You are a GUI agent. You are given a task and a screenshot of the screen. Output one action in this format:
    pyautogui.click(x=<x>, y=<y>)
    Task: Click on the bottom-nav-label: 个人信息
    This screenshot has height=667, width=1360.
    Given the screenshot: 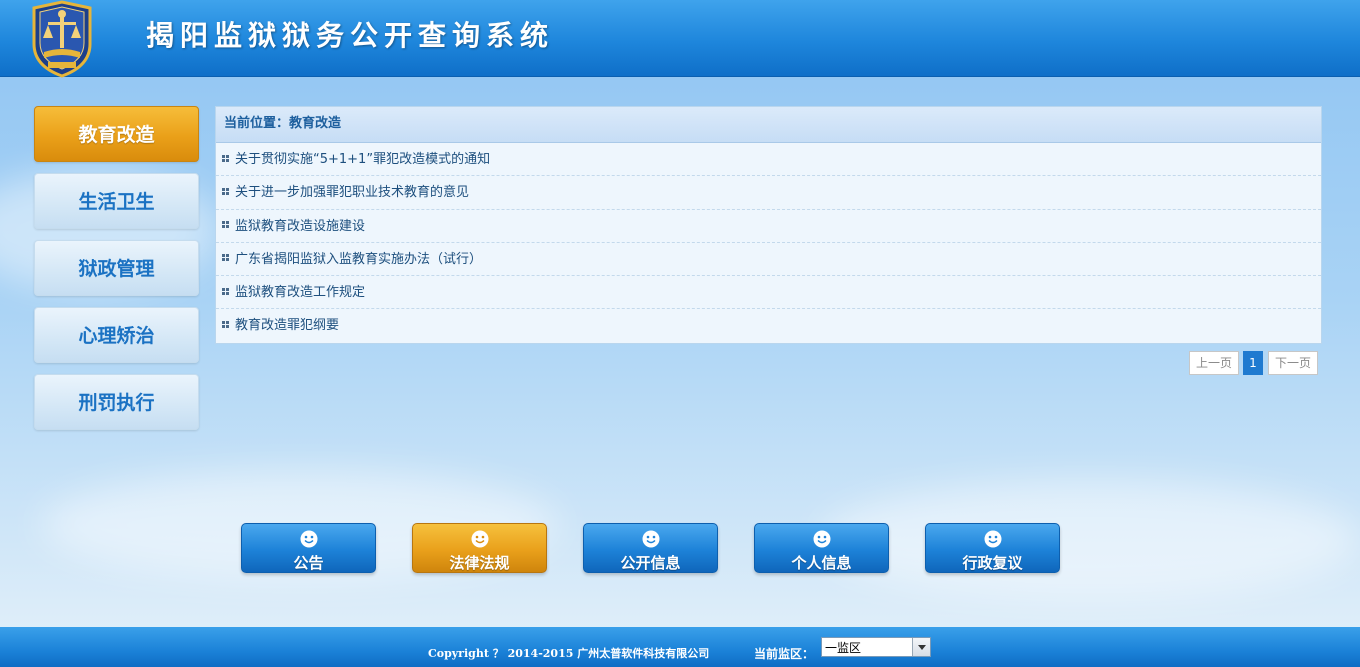 What is the action you would take?
    pyautogui.click(x=821, y=563)
    